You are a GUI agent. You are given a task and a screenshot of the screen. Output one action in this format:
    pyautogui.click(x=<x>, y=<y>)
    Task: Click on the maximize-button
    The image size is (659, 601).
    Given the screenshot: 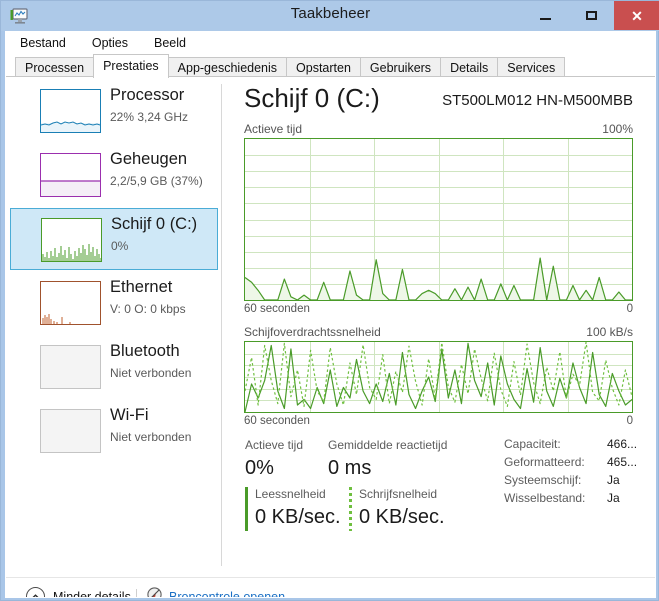 What is the action you would take?
    pyautogui.click(x=591, y=15)
    